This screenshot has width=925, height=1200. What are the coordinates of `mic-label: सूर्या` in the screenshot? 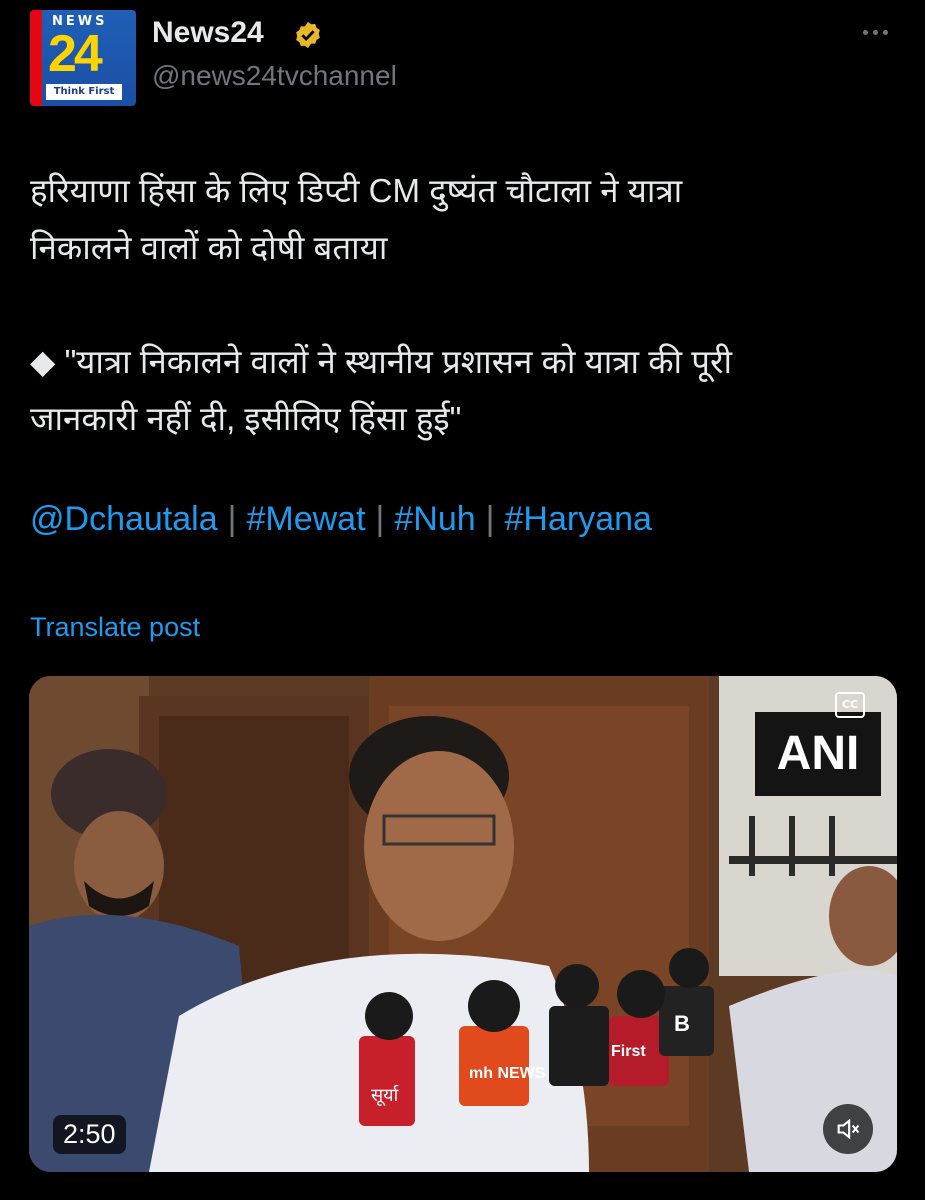 It's located at (385, 1095).